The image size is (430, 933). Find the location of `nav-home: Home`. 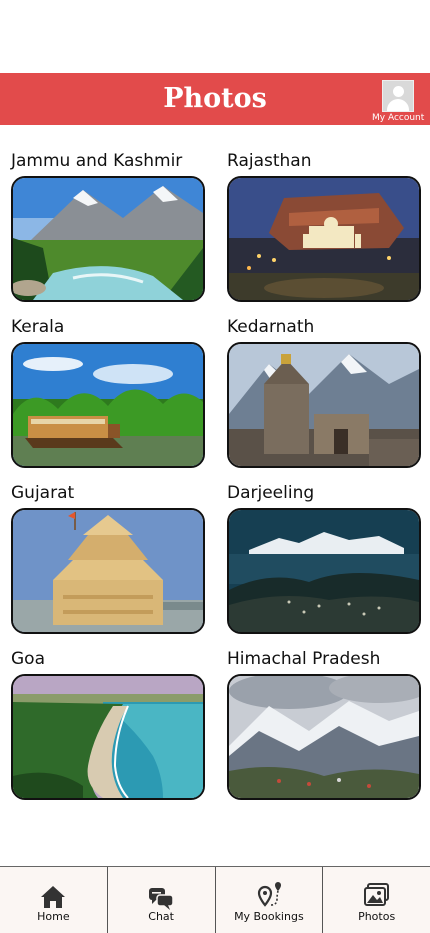

nav-home: Home is located at coordinates (54, 900).